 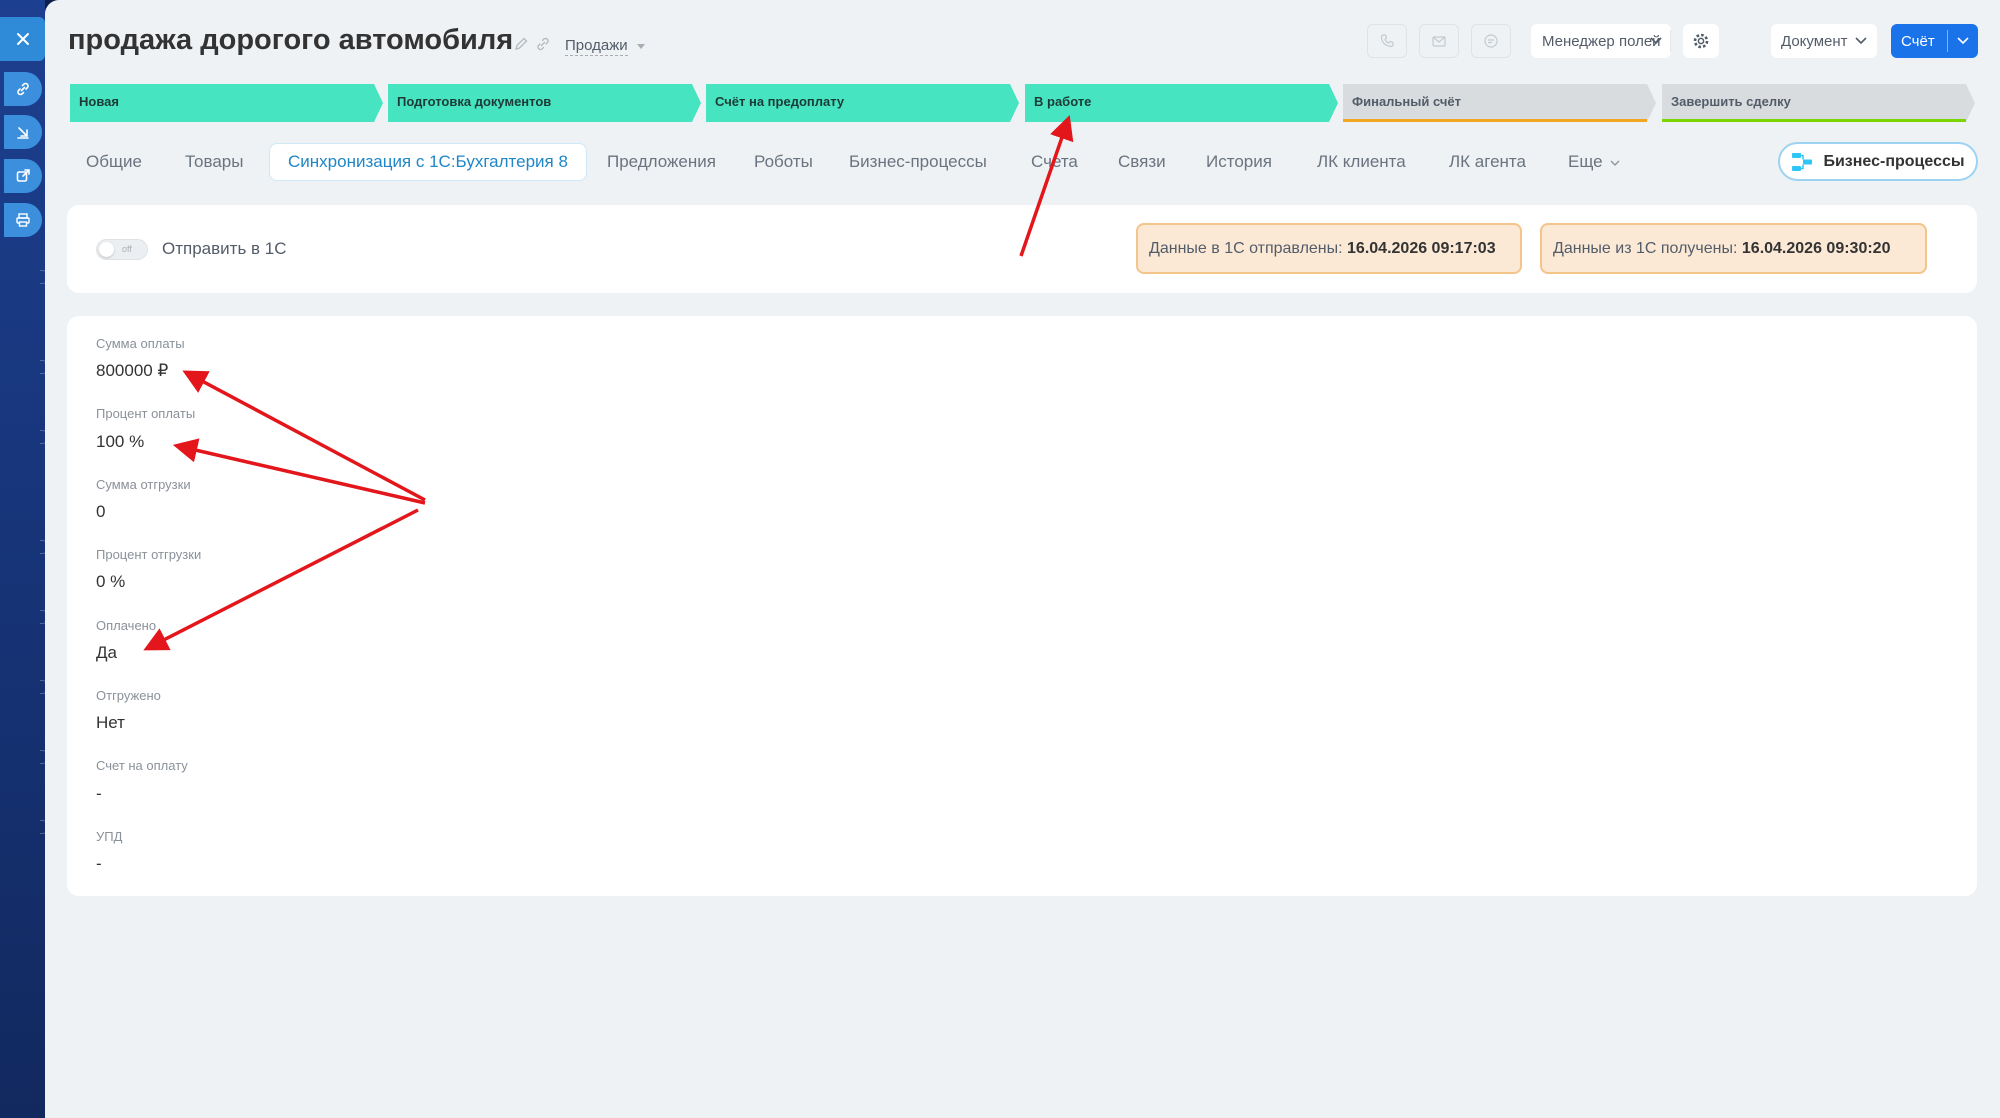 I want to click on field-value-shipped: Нет, so click(x=110, y=723).